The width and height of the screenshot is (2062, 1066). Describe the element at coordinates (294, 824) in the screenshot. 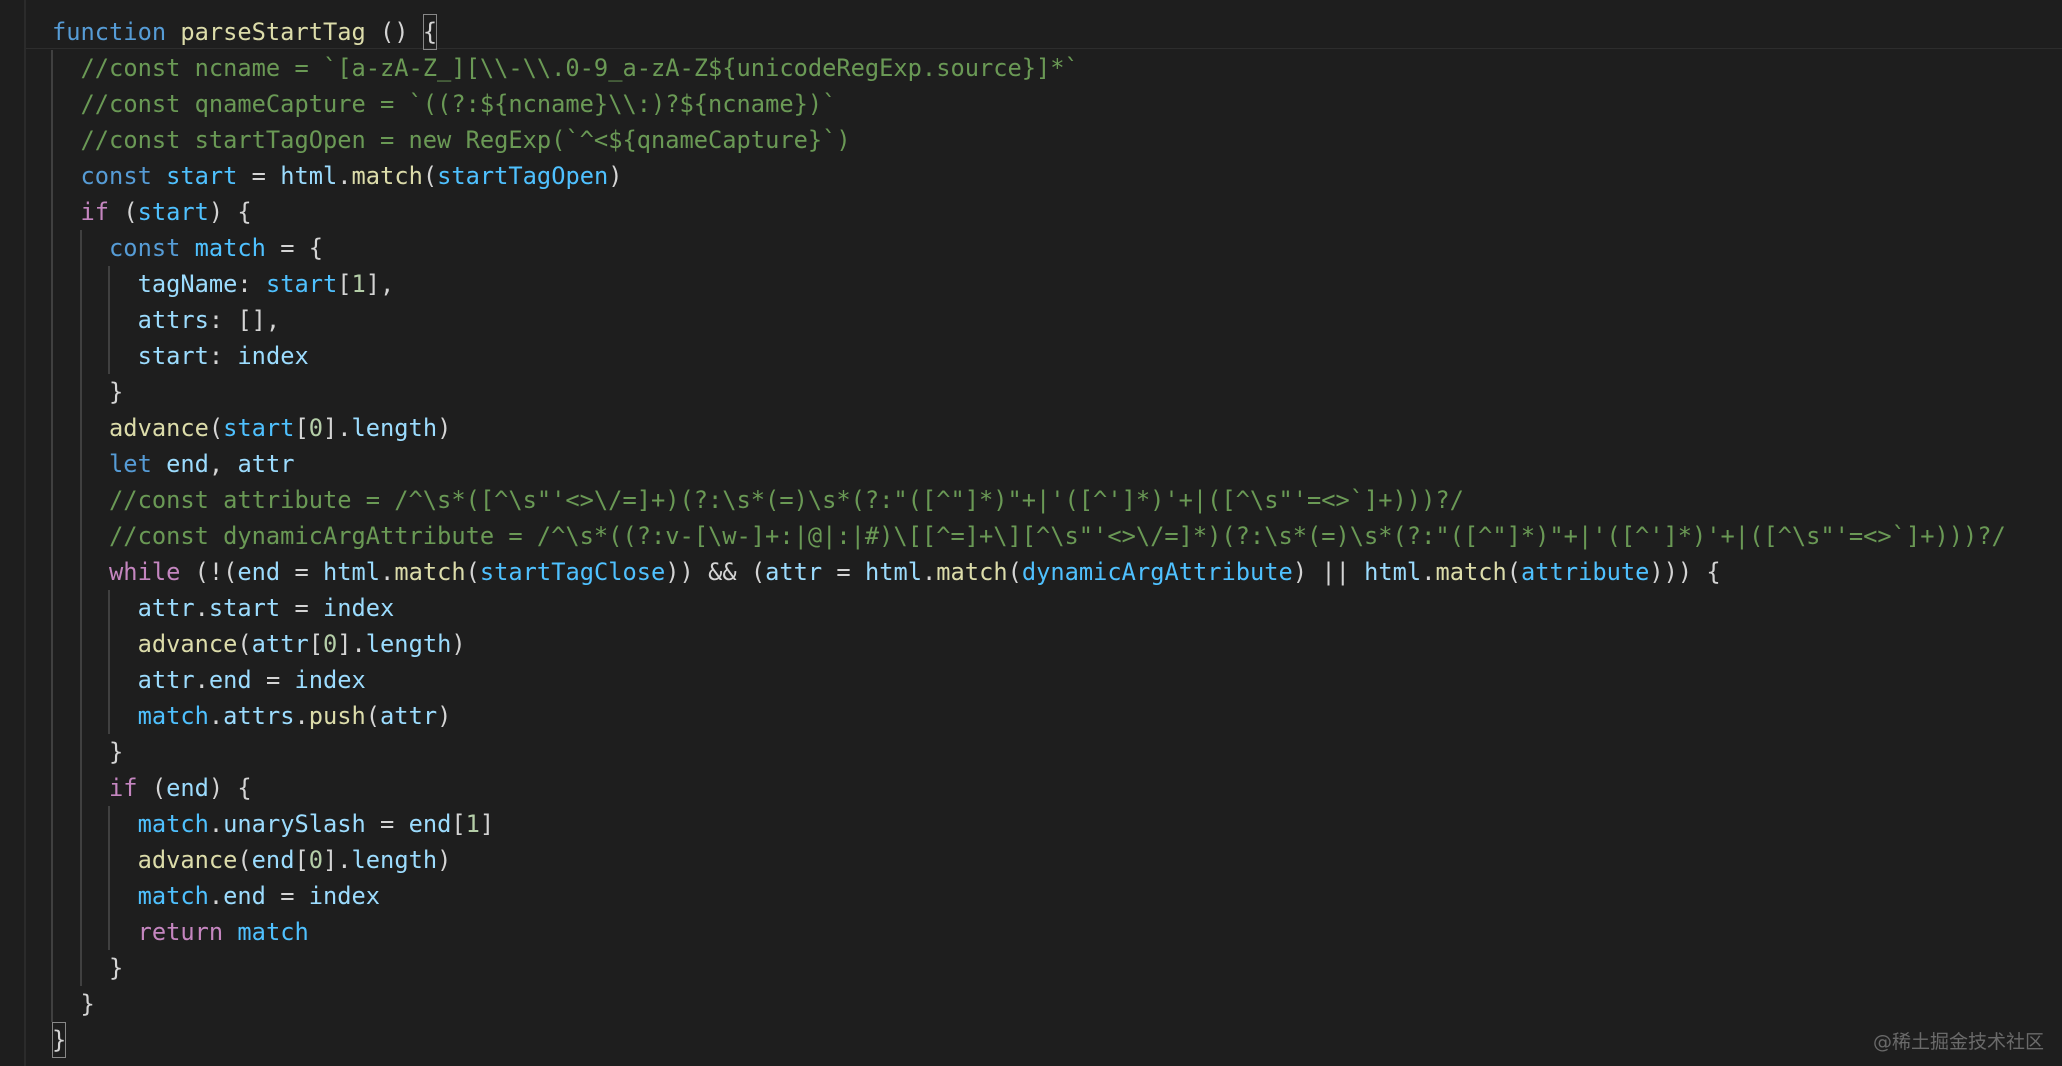

I see `code-token: unarySlash` at that location.